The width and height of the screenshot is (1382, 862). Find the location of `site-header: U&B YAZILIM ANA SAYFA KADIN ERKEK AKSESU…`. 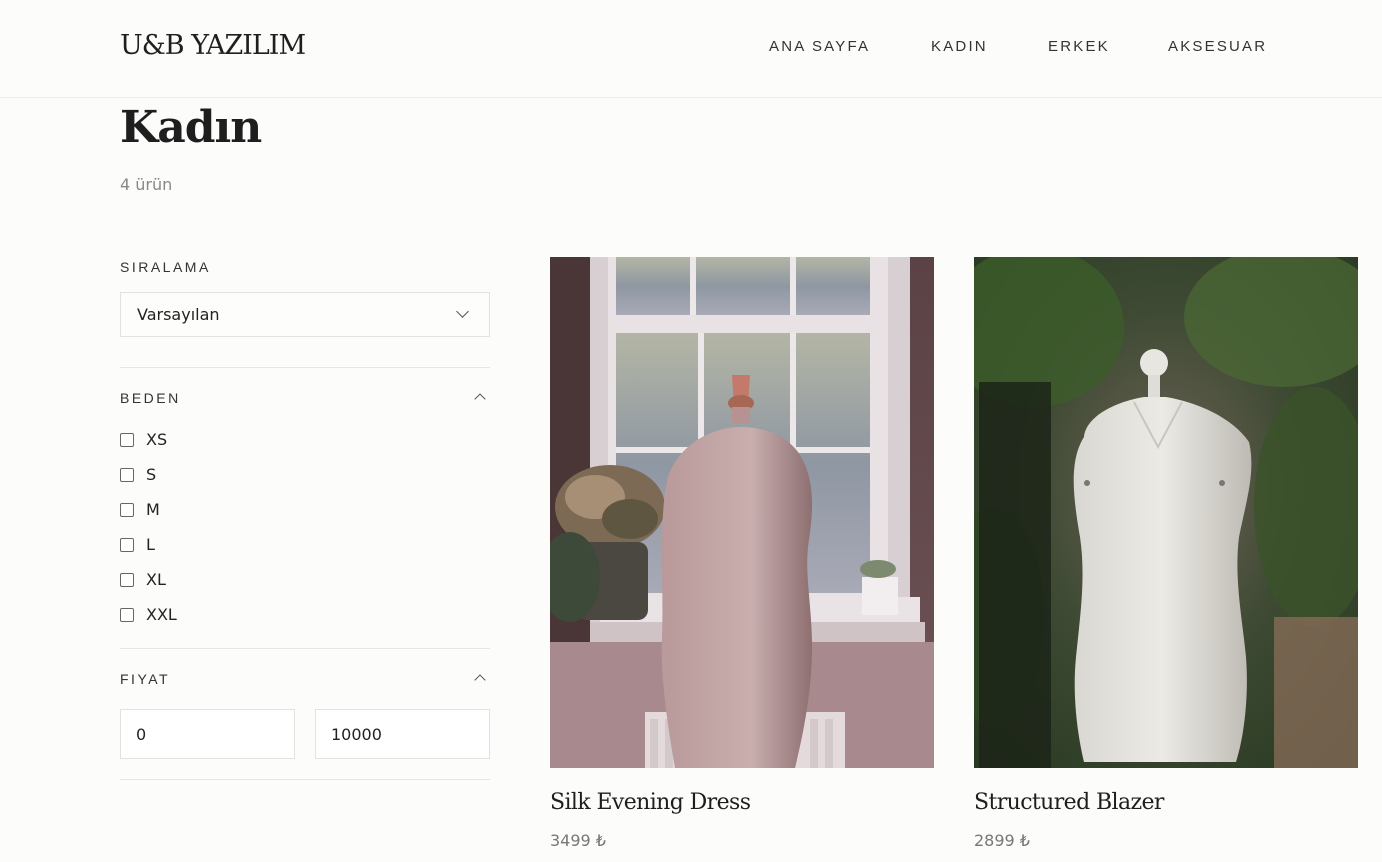

site-header: U&B YAZILIM ANA SAYFA KADIN ERKEK AKSESU… is located at coordinates (691, 49).